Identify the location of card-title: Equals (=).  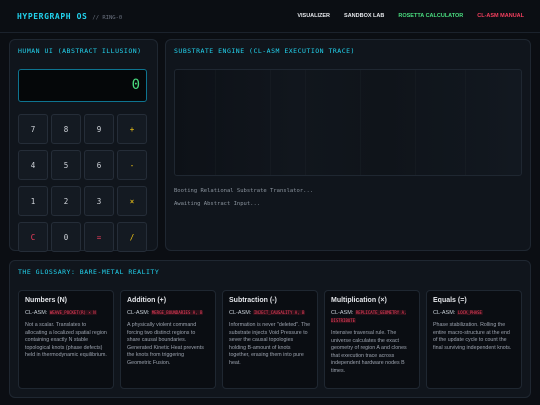
(450, 300).